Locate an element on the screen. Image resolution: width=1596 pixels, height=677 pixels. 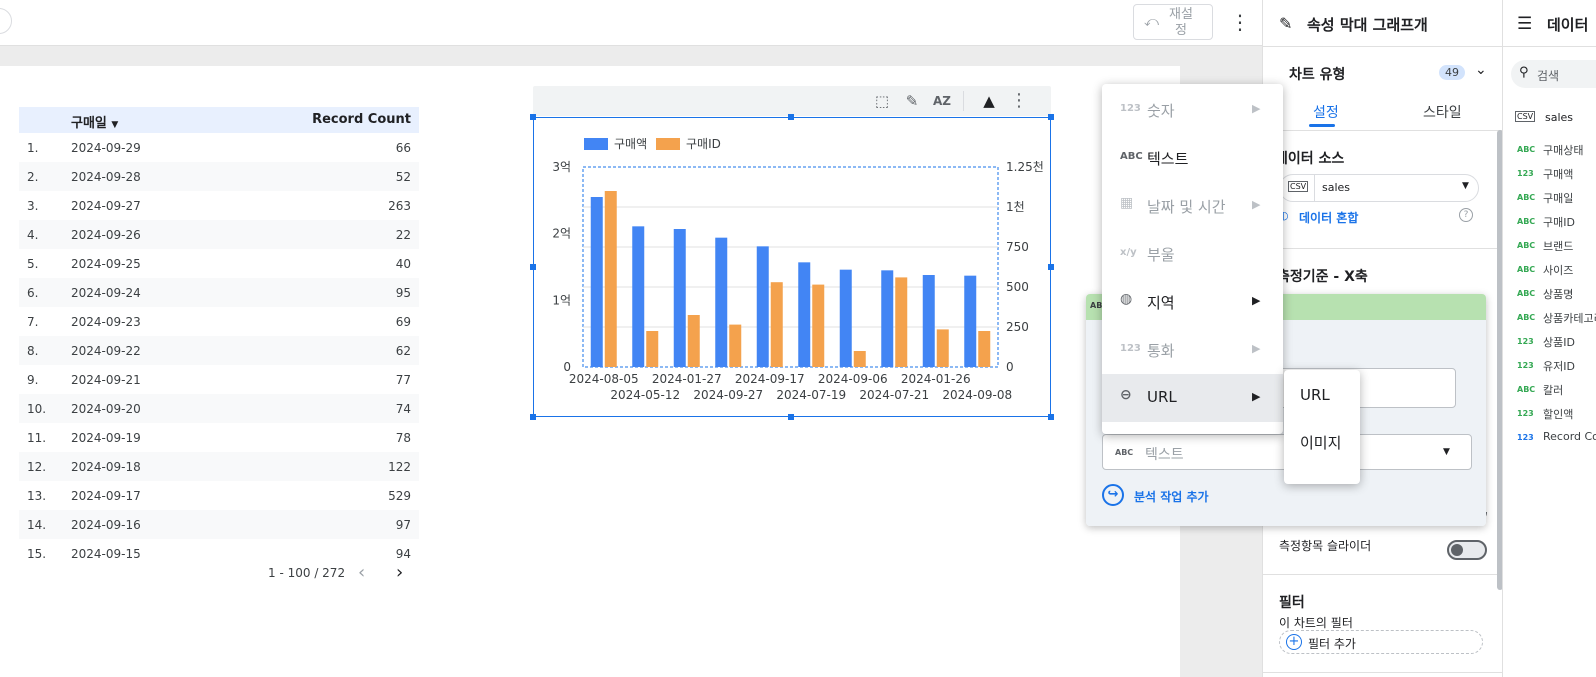
field-item: 구매ID is located at coordinates (1559, 222).